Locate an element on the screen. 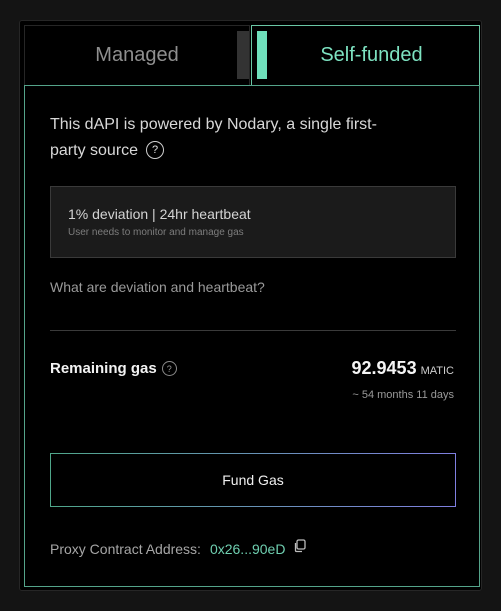 The image size is (501, 611). tab-self-funded: Self-funded is located at coordinates (365, 55).